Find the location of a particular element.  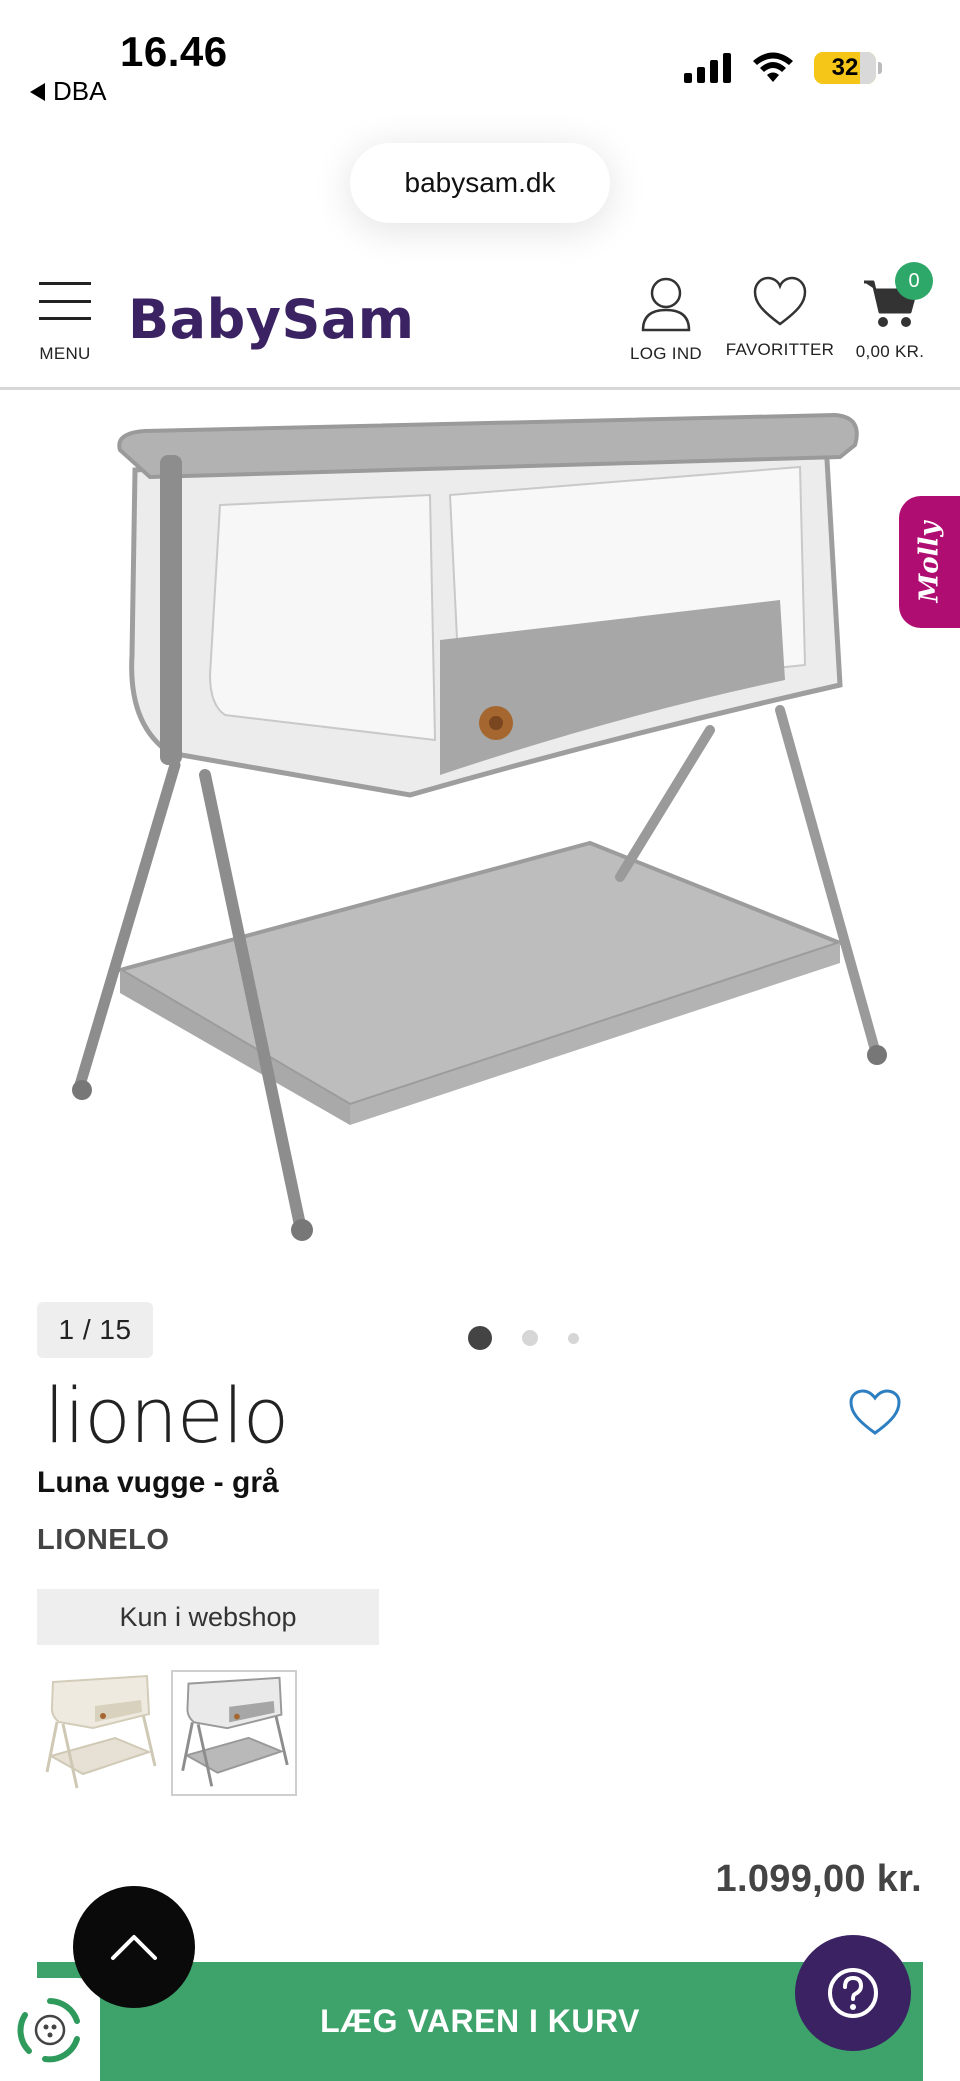

favorites-label: FAVORITTER is located at coordinates (780, 349).